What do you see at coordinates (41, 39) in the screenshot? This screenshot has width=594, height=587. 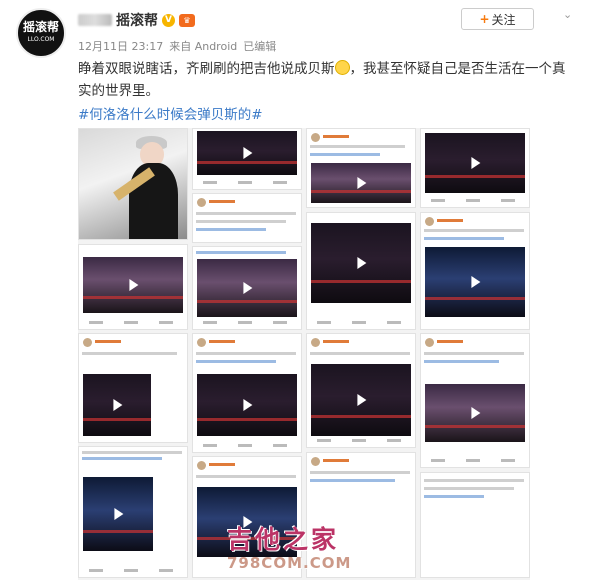 I see `avatar-subtext: LLO.COM` at bounding box center [41, 39].